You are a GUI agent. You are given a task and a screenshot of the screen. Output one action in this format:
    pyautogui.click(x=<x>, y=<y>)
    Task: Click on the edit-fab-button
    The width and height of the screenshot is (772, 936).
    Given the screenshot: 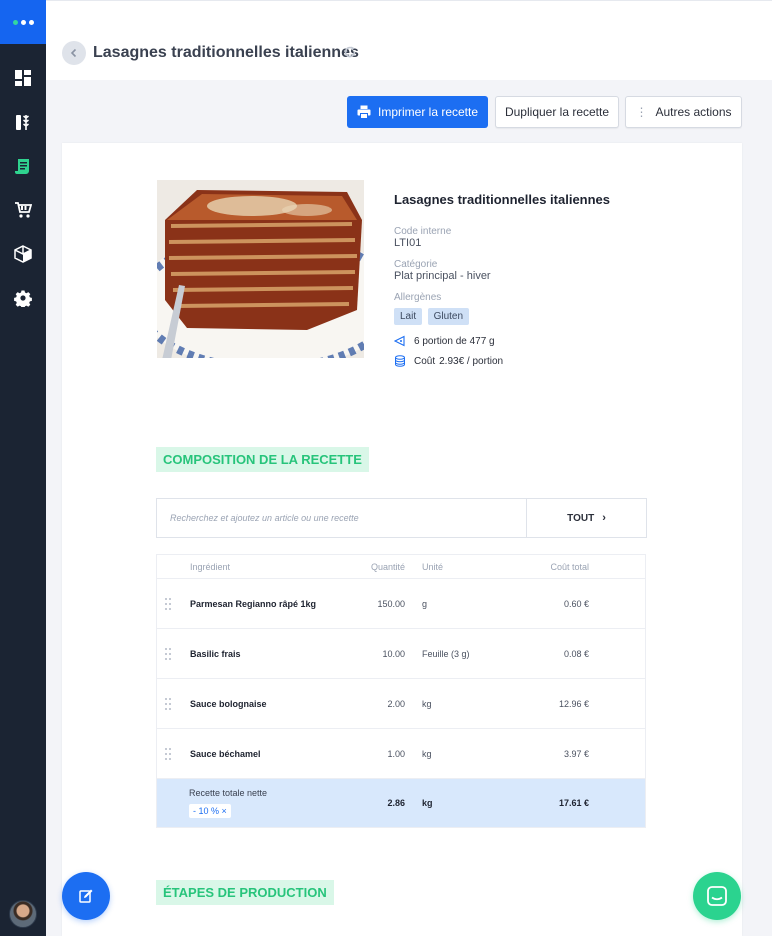 What is the action you would take?
    pyautogui.click(x=86, y=896)
    